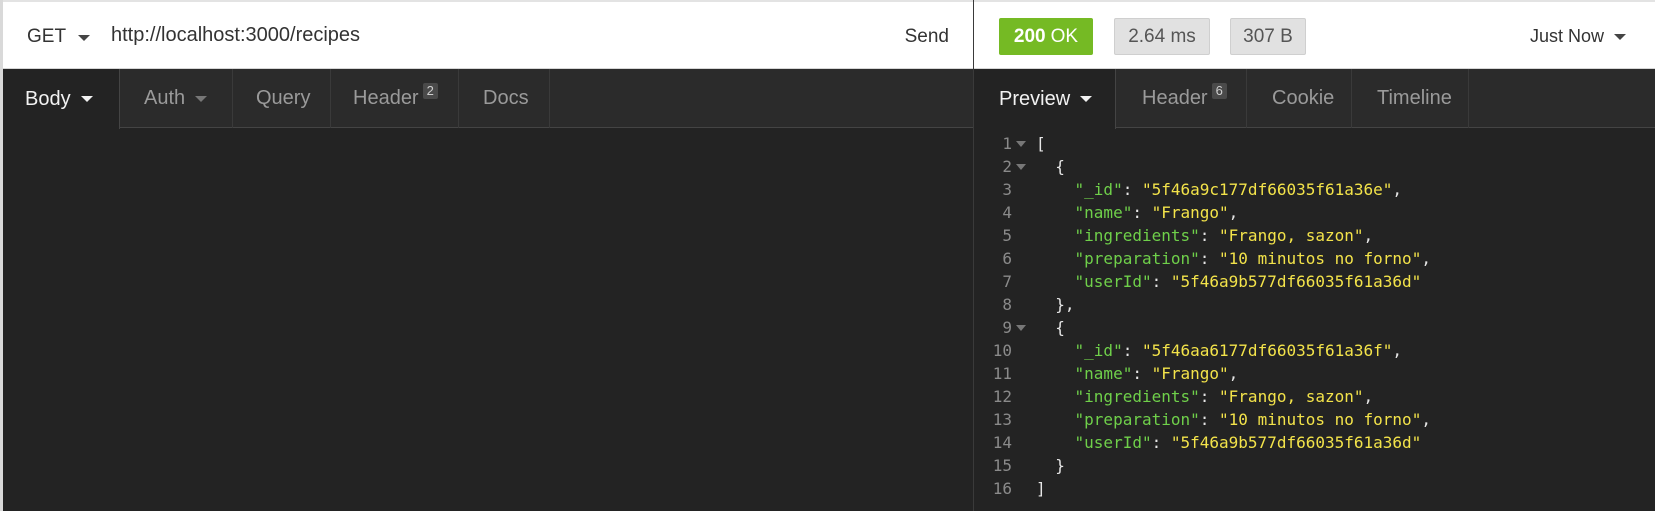  I want to click on line-number: 9, so click(1007, 327).